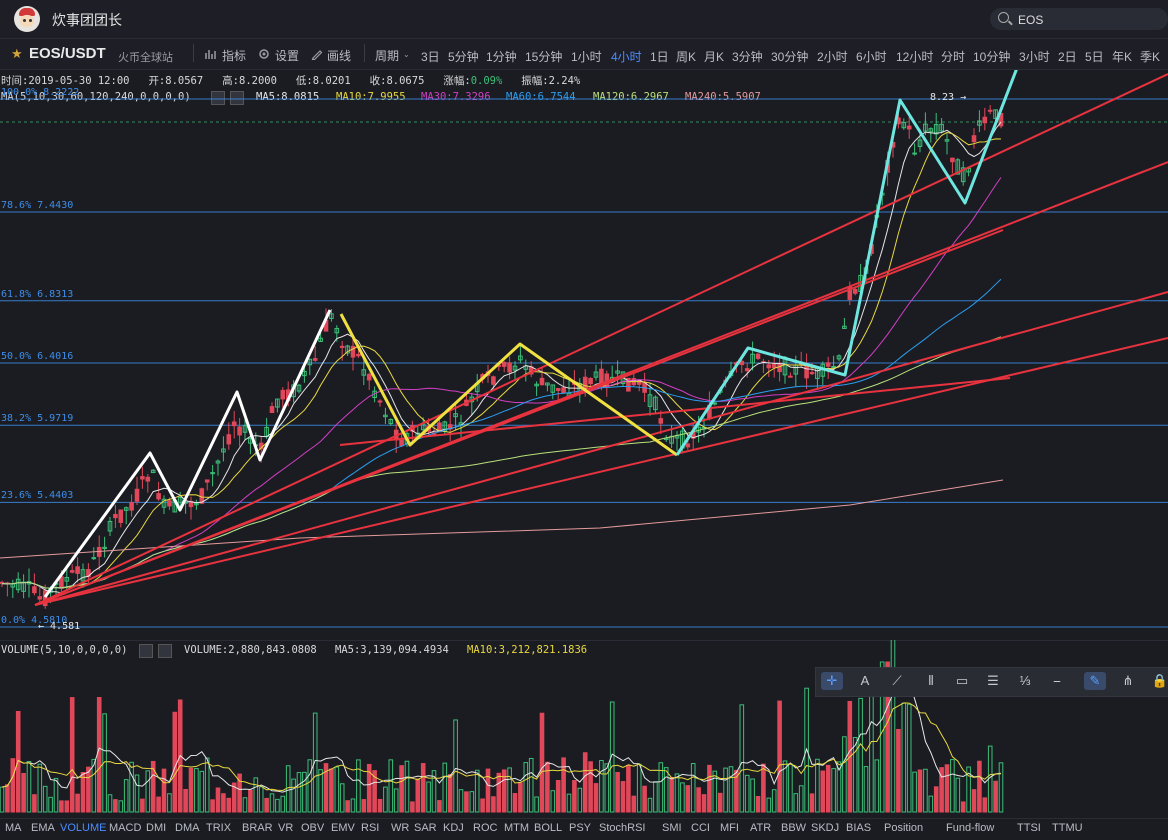 This screenshot has width=1168, height=840. I want to click on indicator-kdj: KDJ, so click(453, 828).